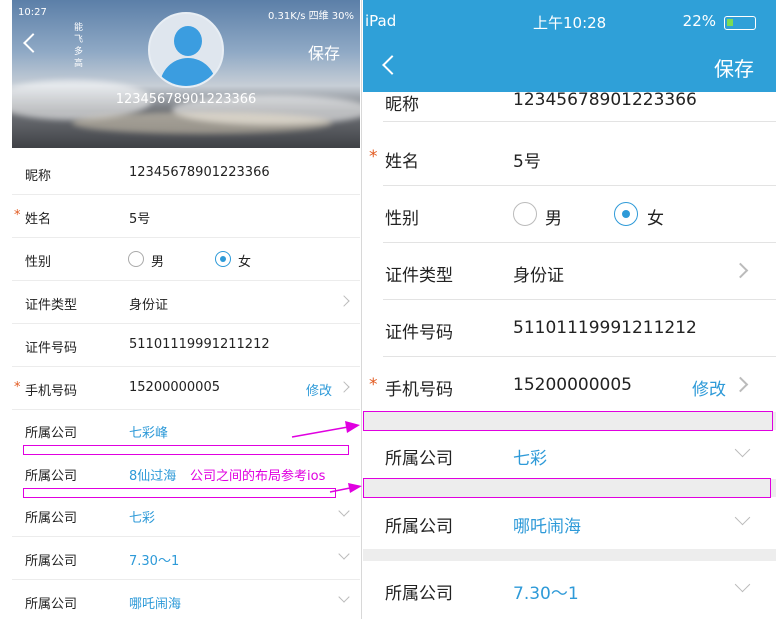 The width and height of the screenshot is (778, 619). I want to click on id-type-value: 身份证, so click(538, 276).